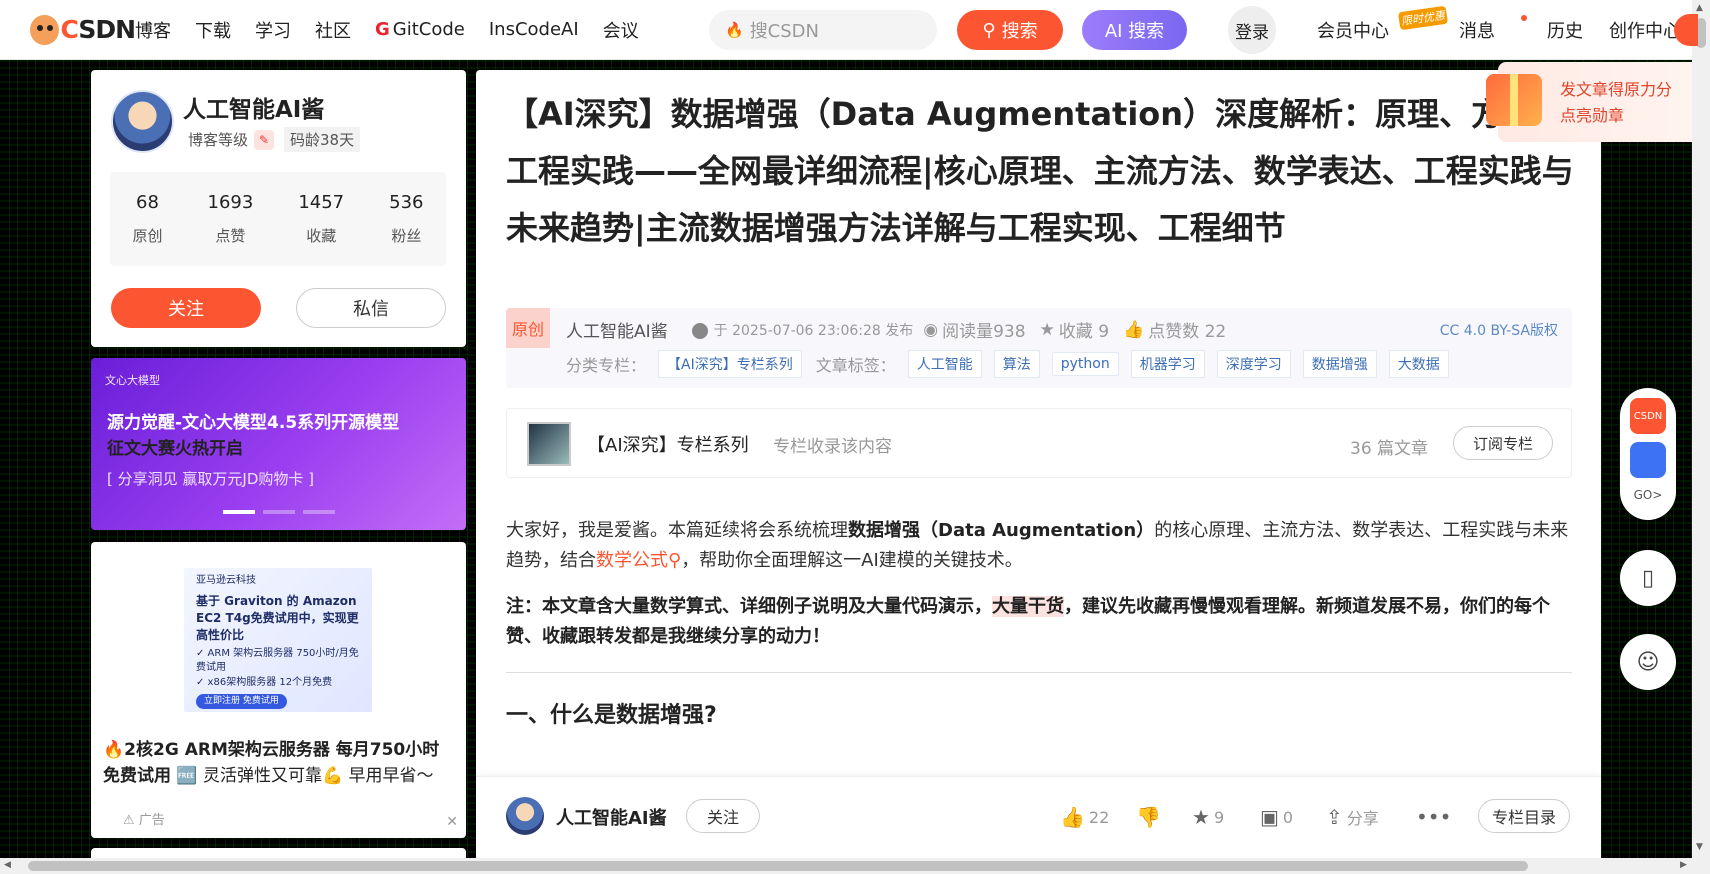  Describe the element at coordinates (253, 107) in the screenshot. I see `author-name: 人工智能AI酱` at that location.